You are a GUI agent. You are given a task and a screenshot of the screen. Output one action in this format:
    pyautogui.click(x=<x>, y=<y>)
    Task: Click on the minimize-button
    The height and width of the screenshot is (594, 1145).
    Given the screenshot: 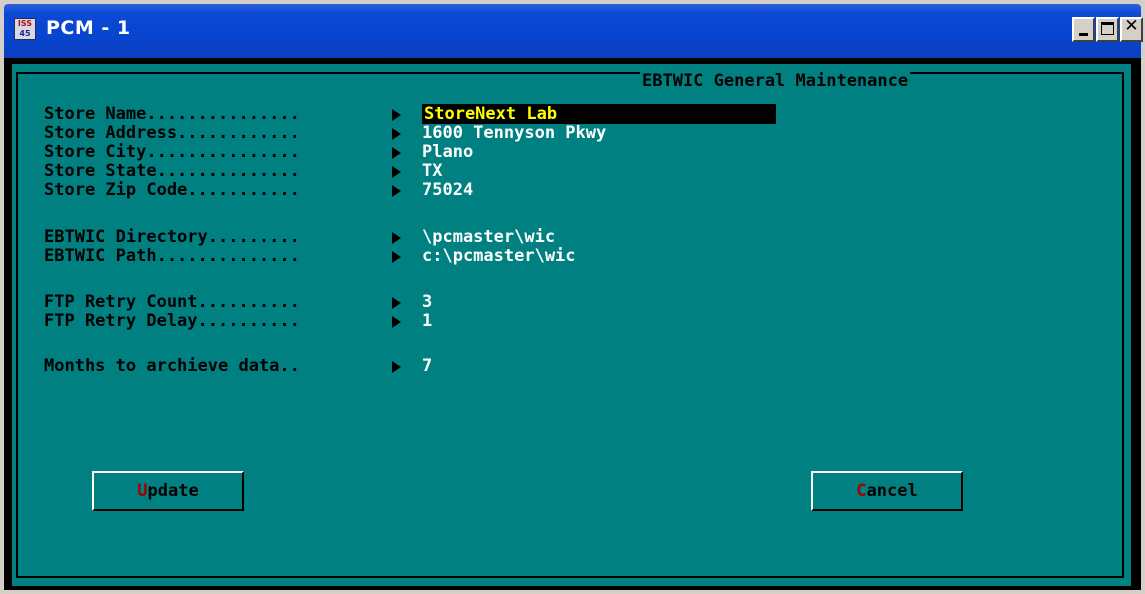 What is the action you would take?
    pyautogui.click(x=1083, y=29)
    